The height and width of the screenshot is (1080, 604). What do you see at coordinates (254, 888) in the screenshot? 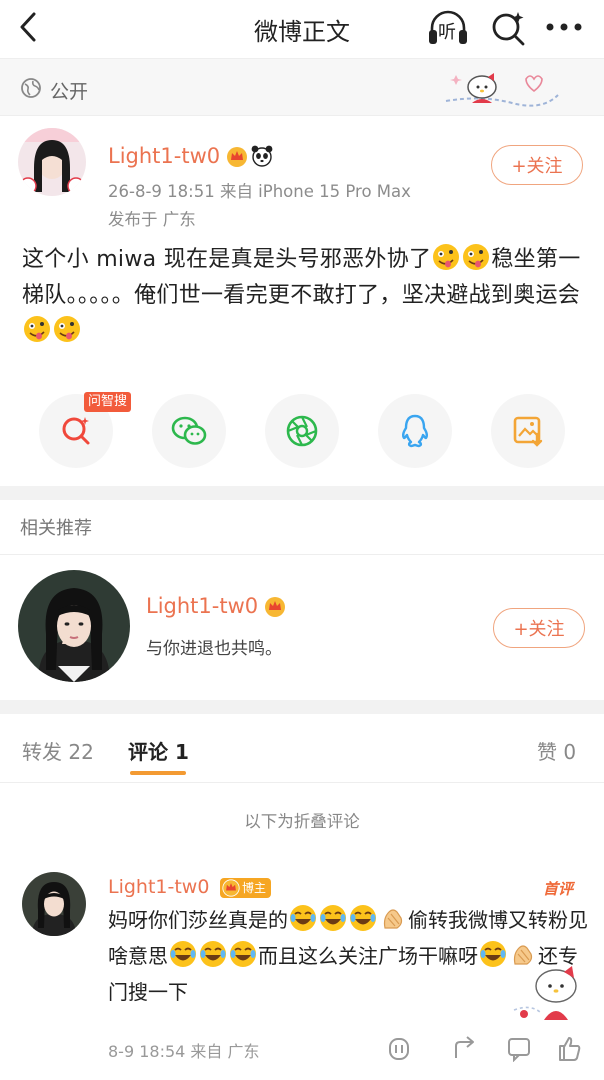
I see `blogger-badge-label: 博主` at bounding box center [254, 888].